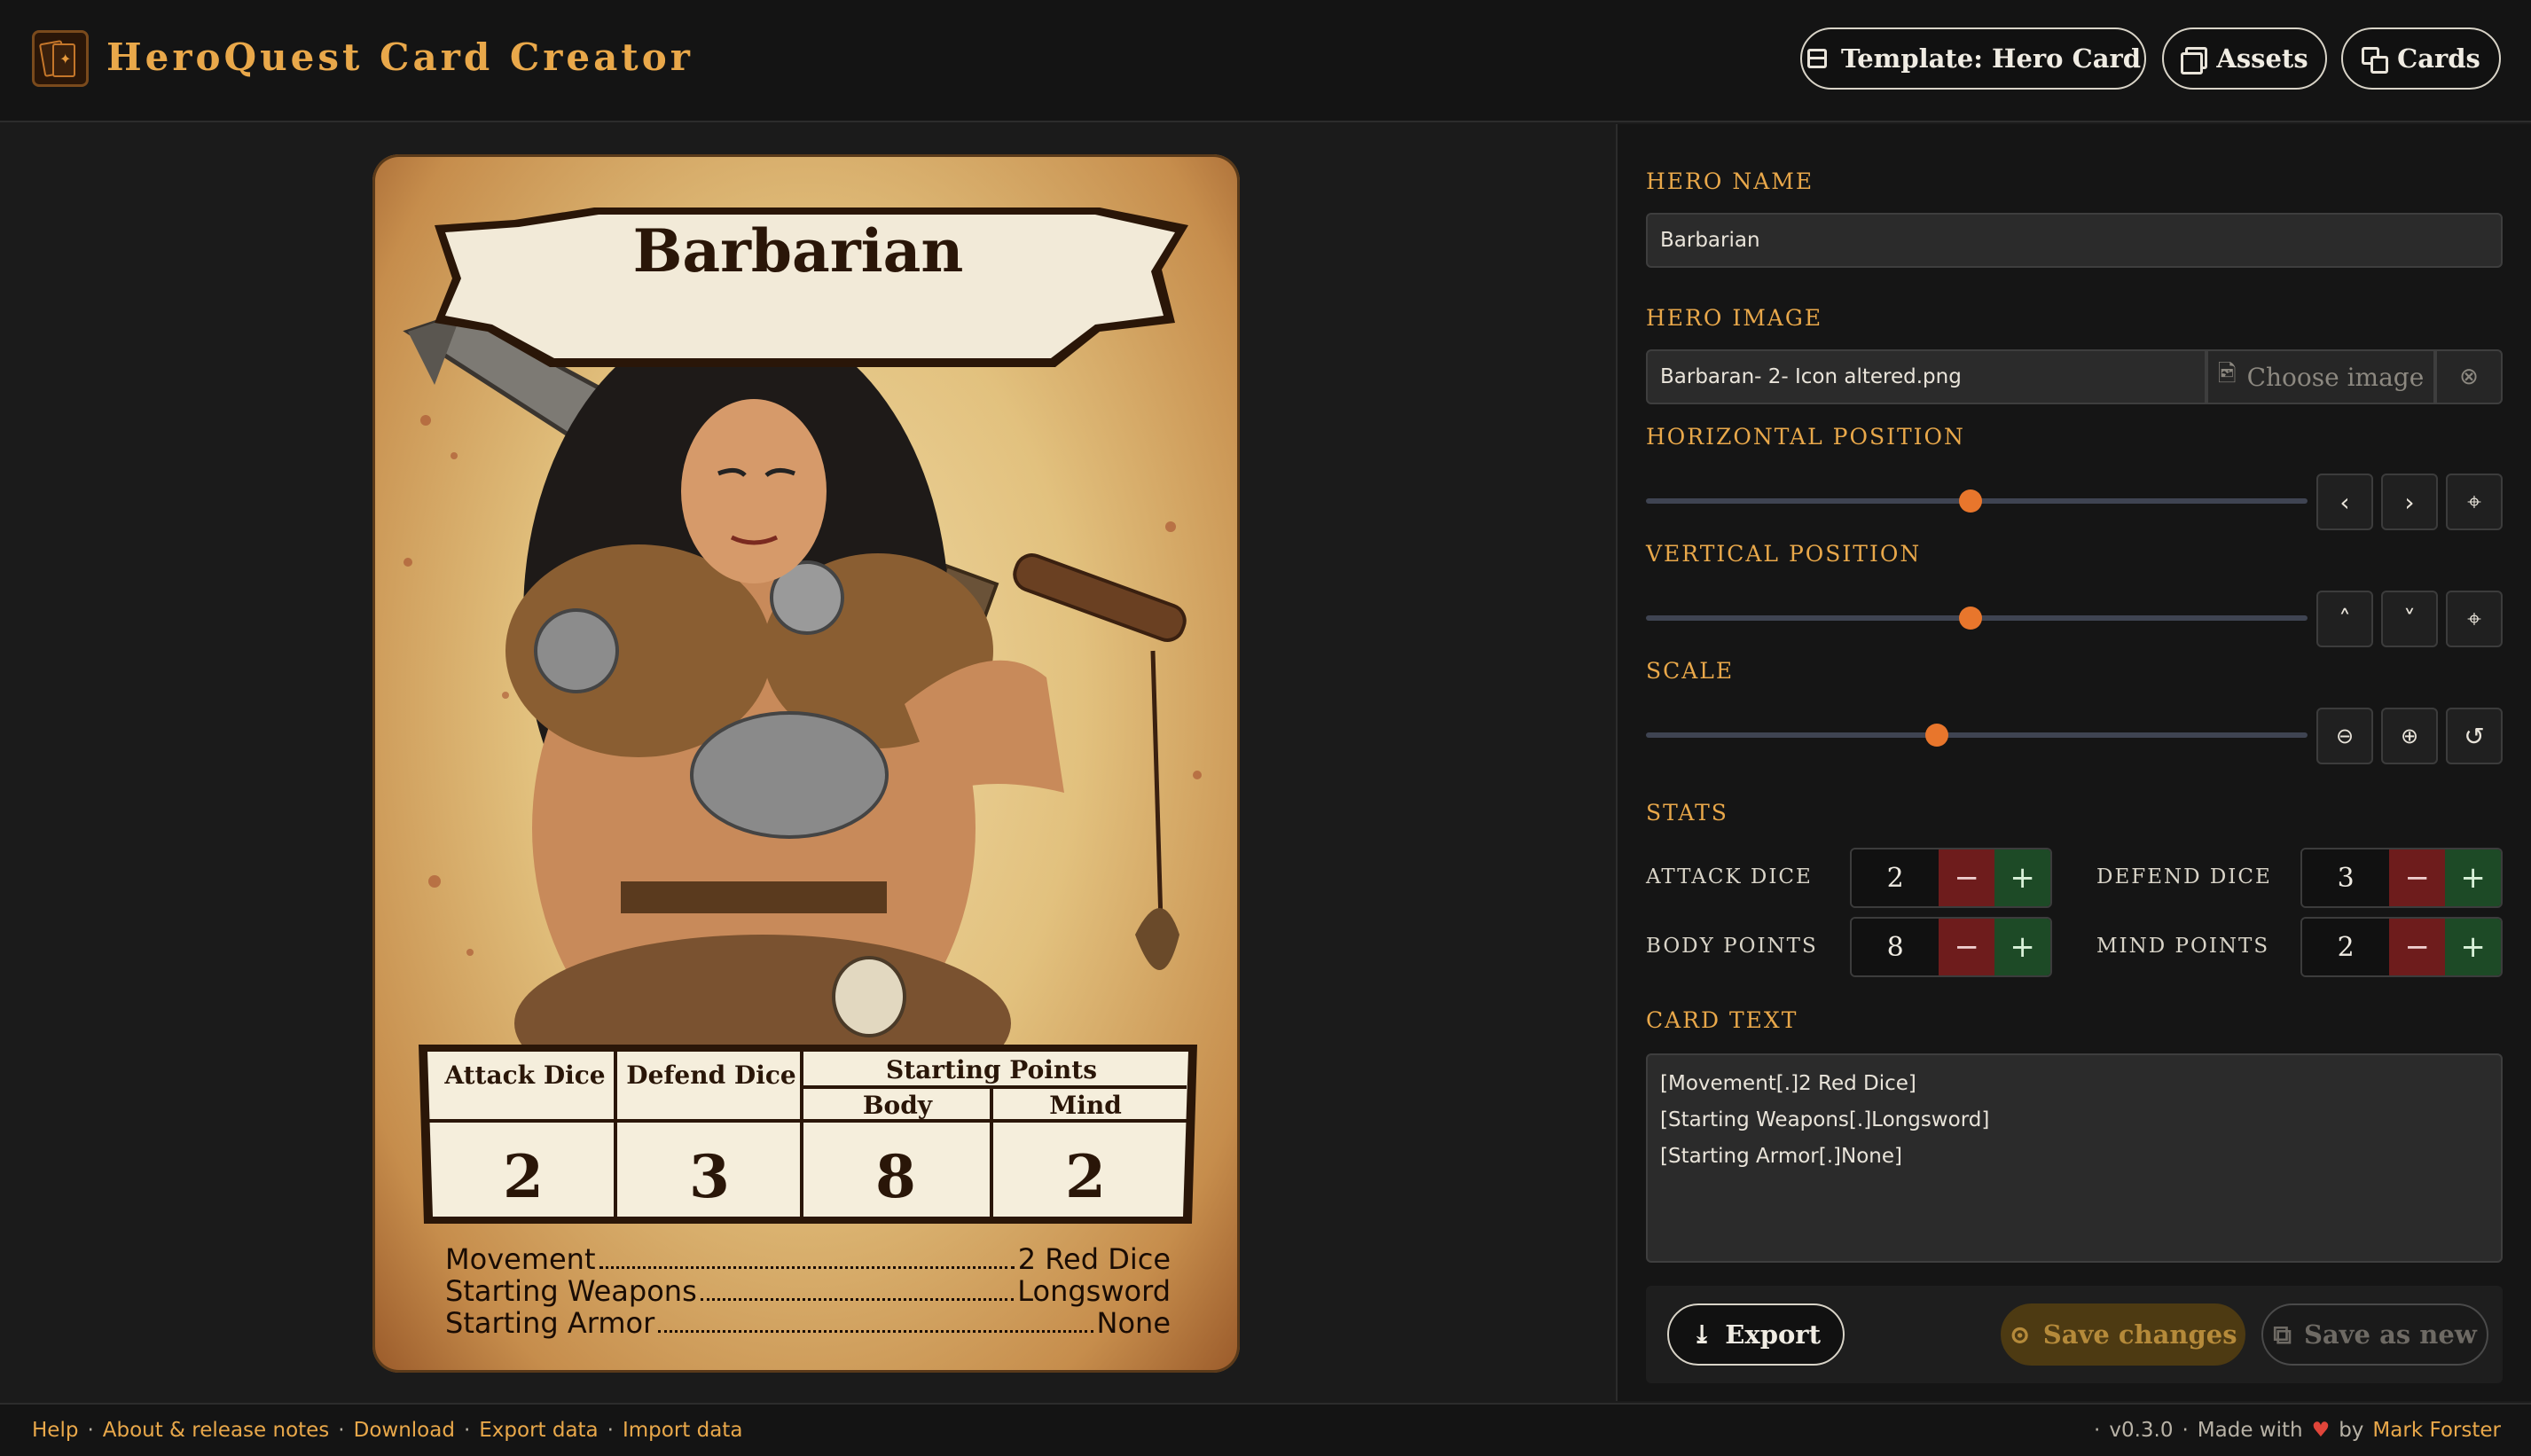 Image resolution: width=2531 pixels, height=1456 pixels. Describe the element at coordinates (1094, 1259) in the screenshot. I see `card-line-value: 2 Red Dice` at that location.